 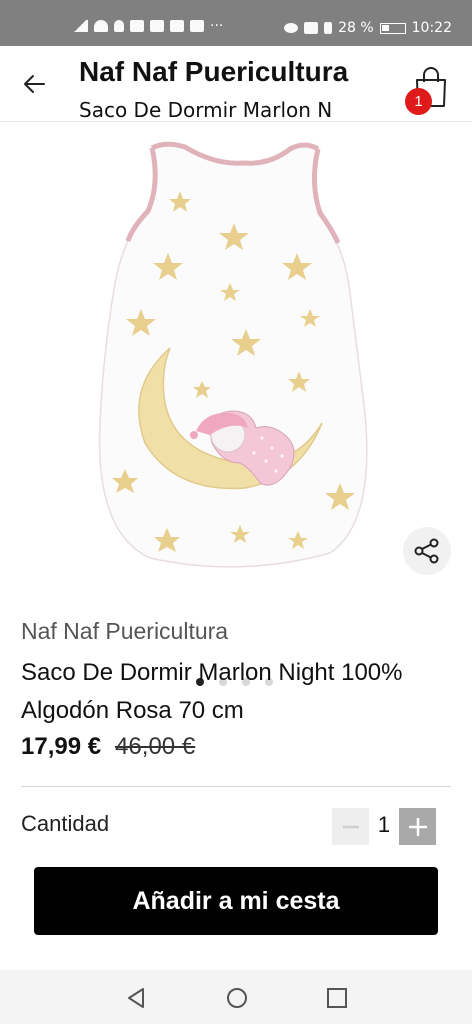 I want to click on wifi-icon, so click(x=101, y=26).